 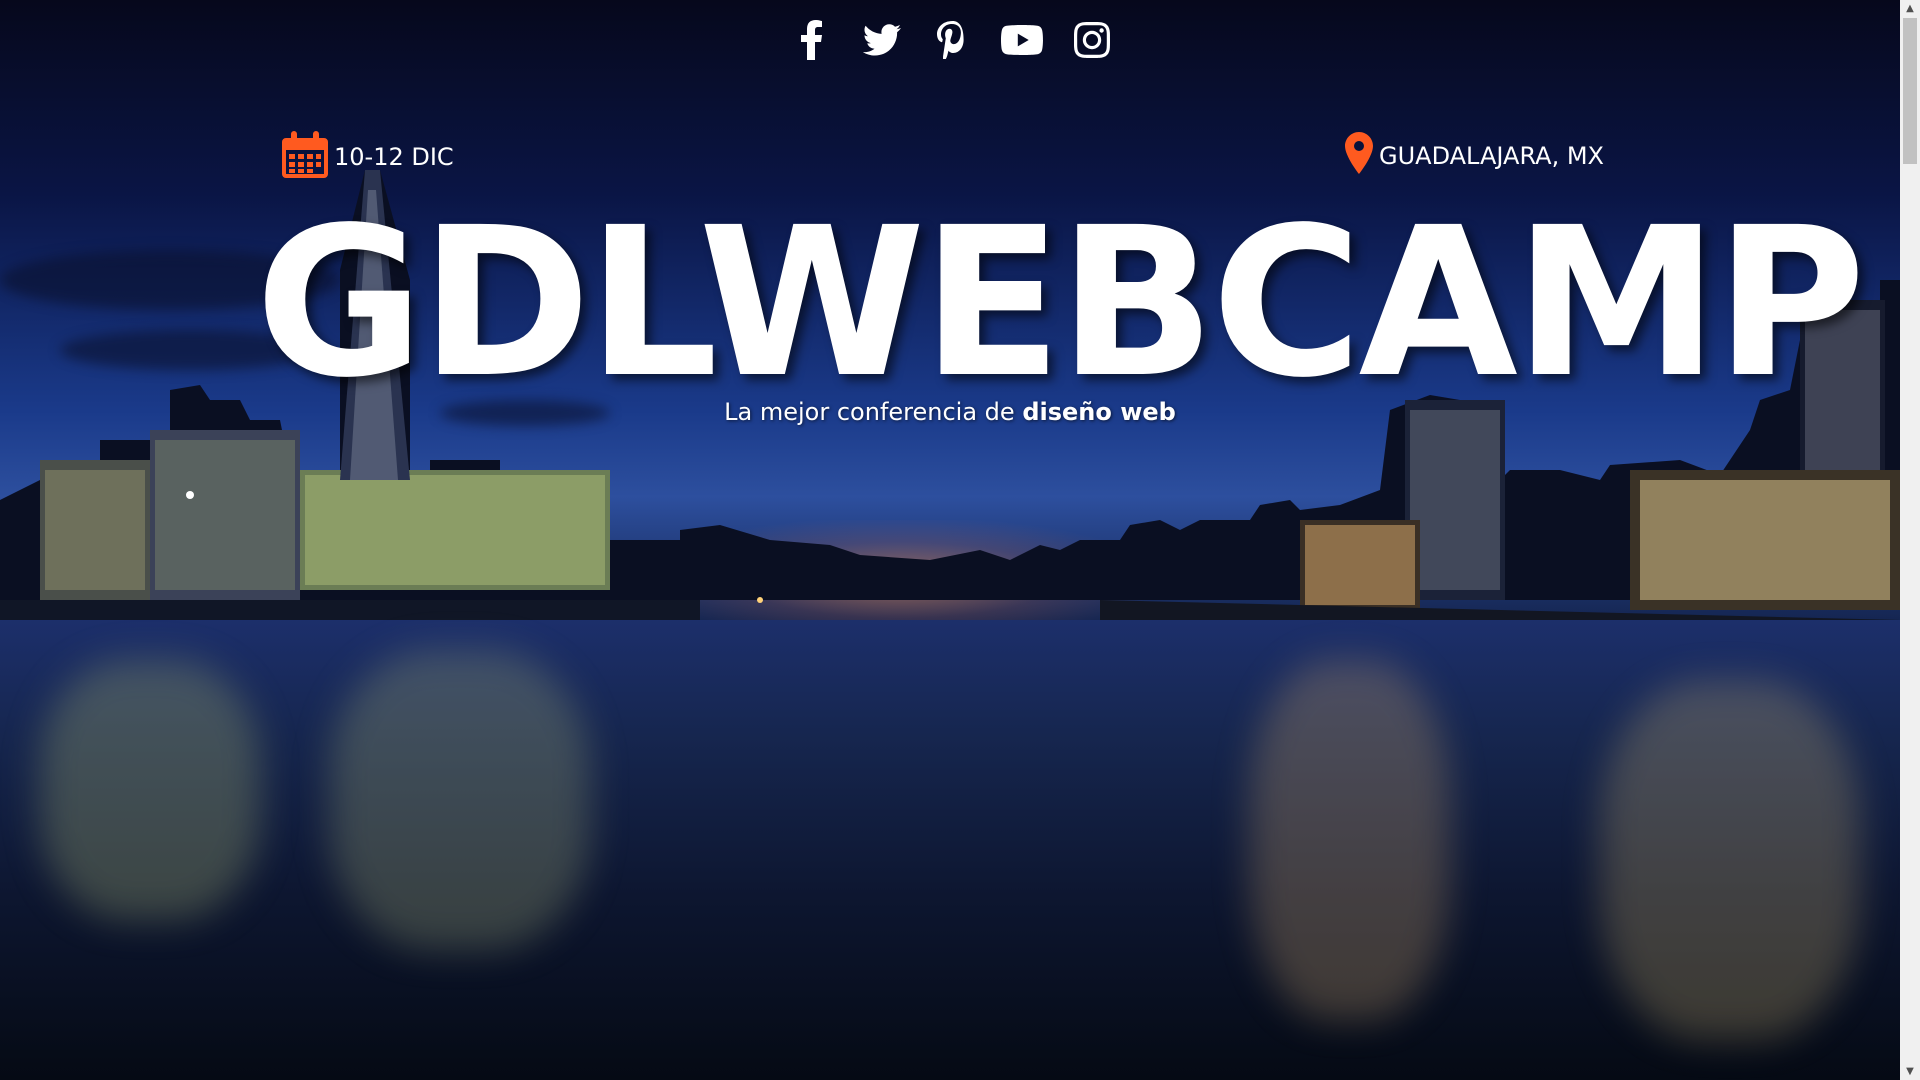 I want to click on vertical-scrollbar: ▲ ▼, so click(x=1910, y=540).